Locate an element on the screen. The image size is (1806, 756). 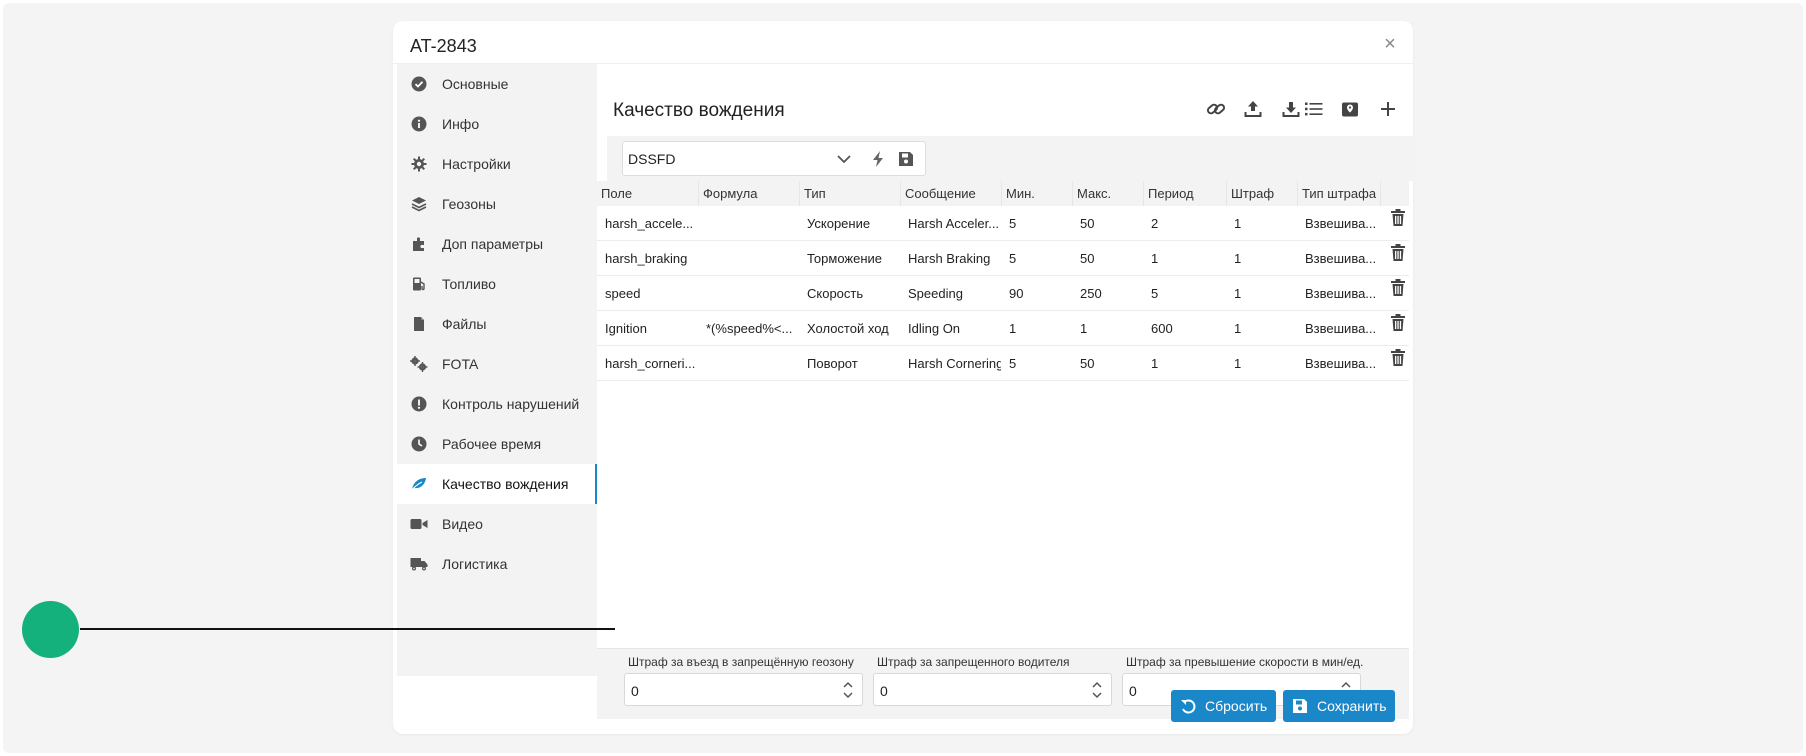
undo-icon is located at coordinates (1188, 706).